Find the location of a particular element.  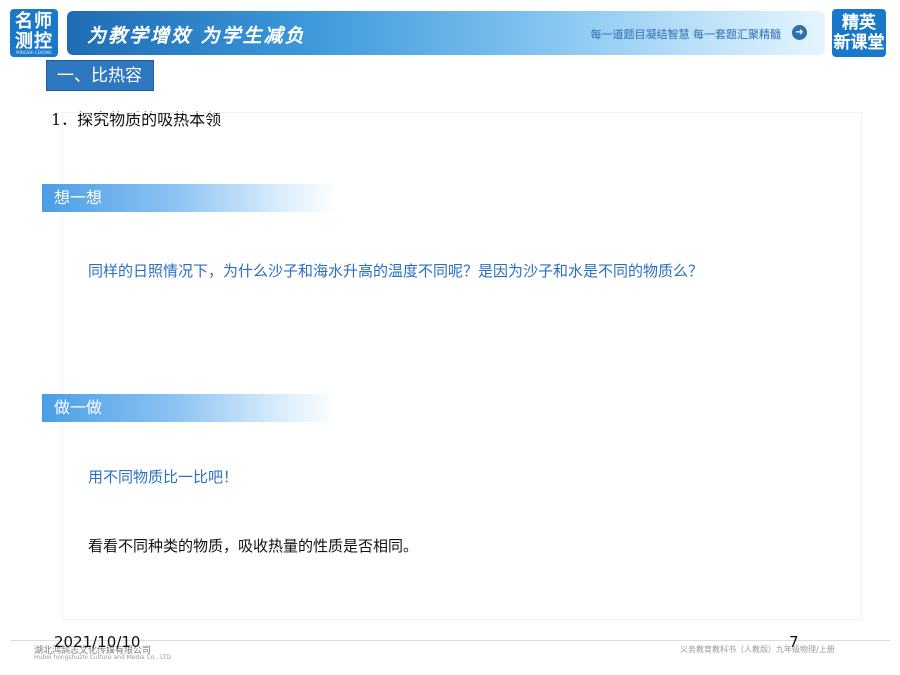

section-title: 一、比热容 is located at coordinates (100, 75).